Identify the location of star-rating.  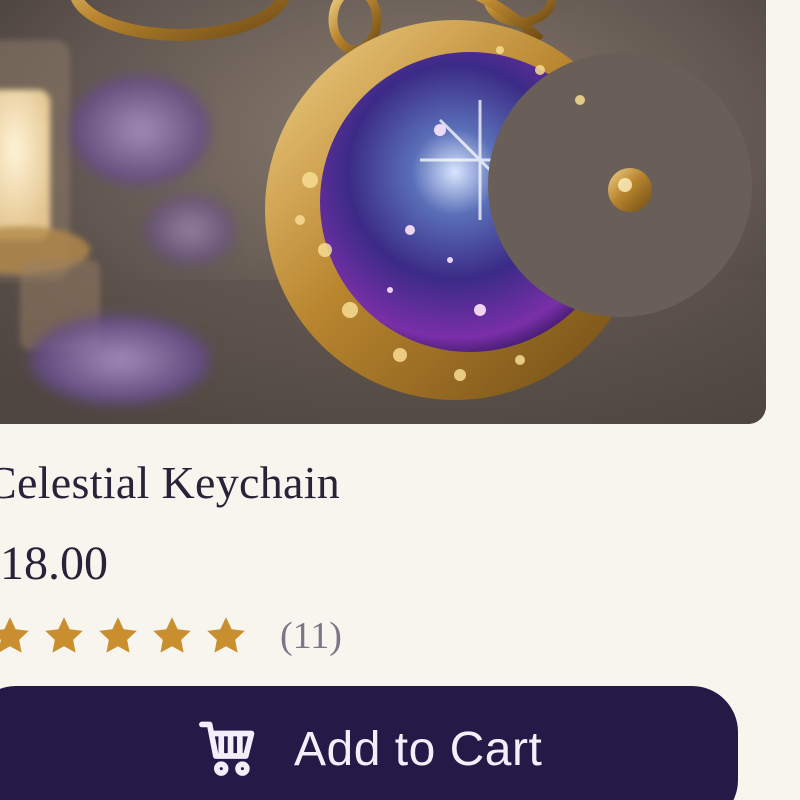
(129, 636).